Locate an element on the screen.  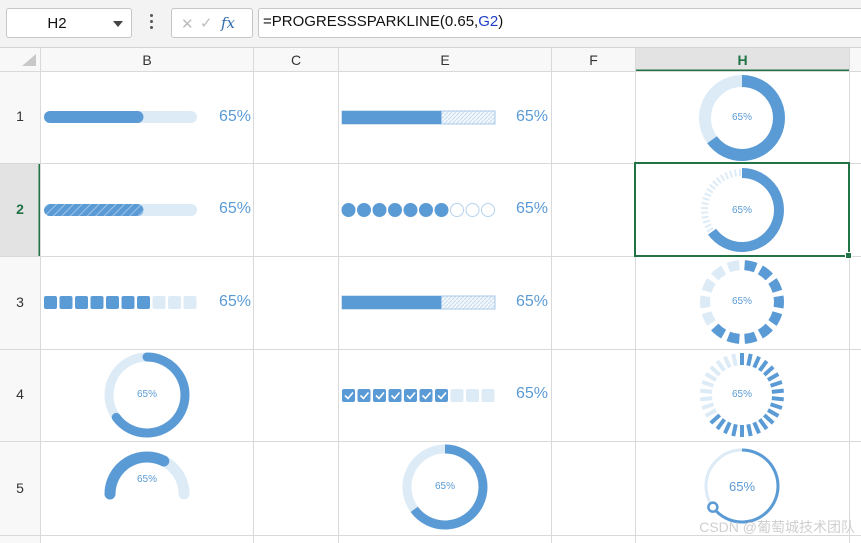
watermark: CSDN @葡萄城技术团队 is located at coordinates (777, 527).